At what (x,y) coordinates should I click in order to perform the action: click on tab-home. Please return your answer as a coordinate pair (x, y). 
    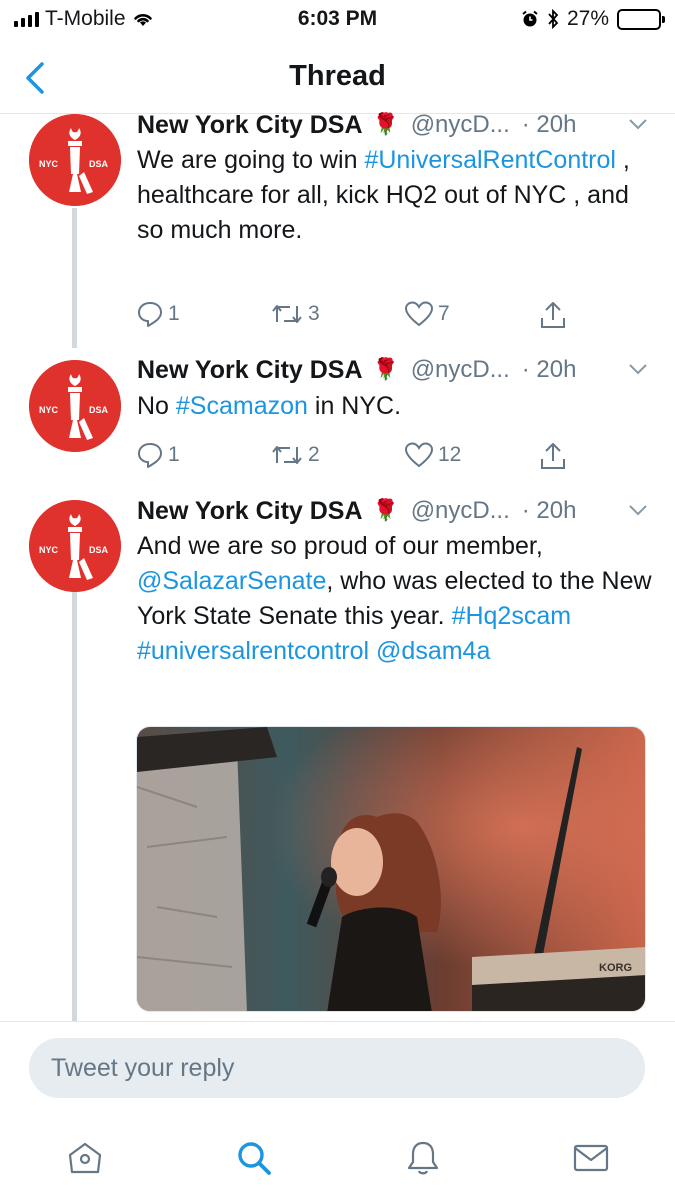
    Looking at the image, I should click on (85, 1158).